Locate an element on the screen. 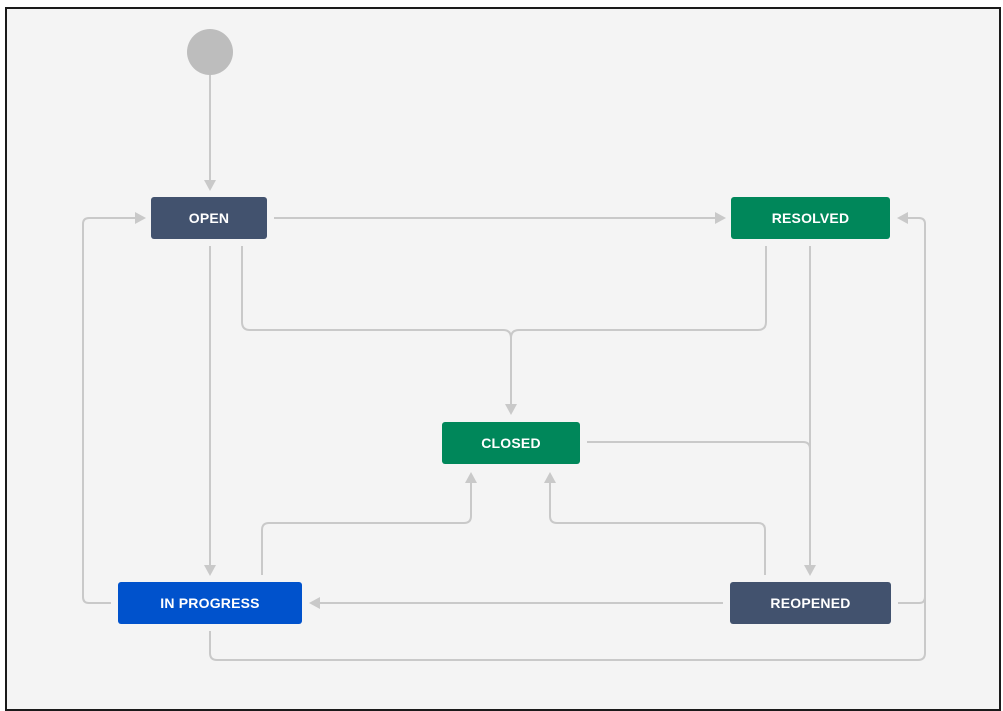 This screenshot has width=1003, height=711. status-reopened: REOPENED is located at coordinates (810, 603).